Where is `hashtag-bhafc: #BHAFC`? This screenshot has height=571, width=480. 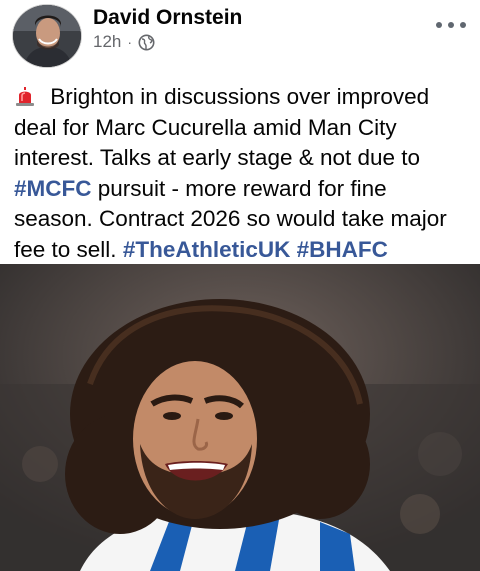 hashtag-bhafc: #BHAFC is located at coordinates (342, 249).